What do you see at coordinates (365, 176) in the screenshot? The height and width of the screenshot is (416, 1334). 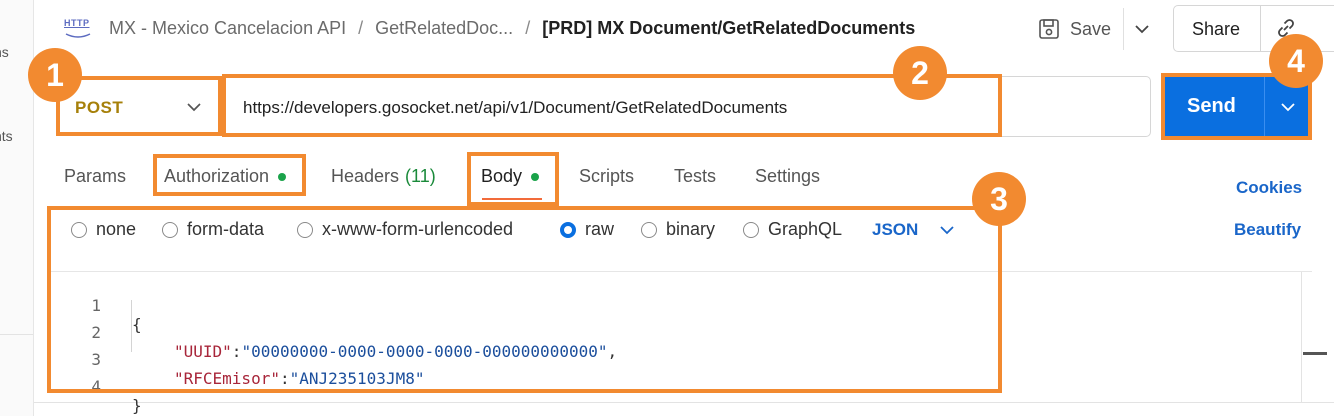 I see `tab-label: Headers` at bounding box center [365, 176].